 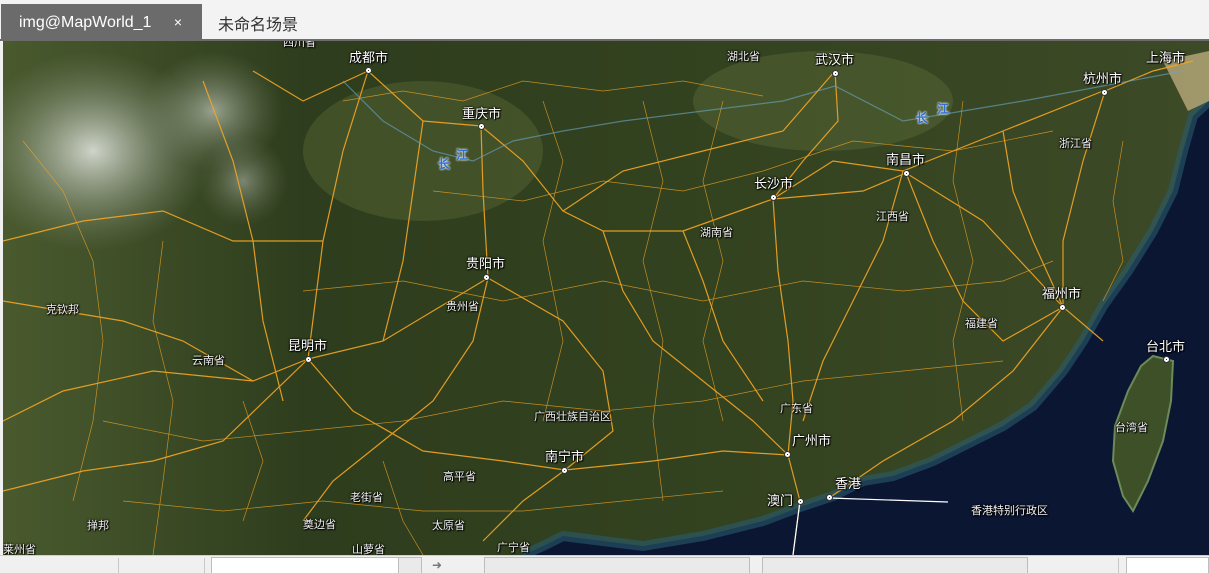 I want to click on province-label: 太原省, so click(x=448, y=526).